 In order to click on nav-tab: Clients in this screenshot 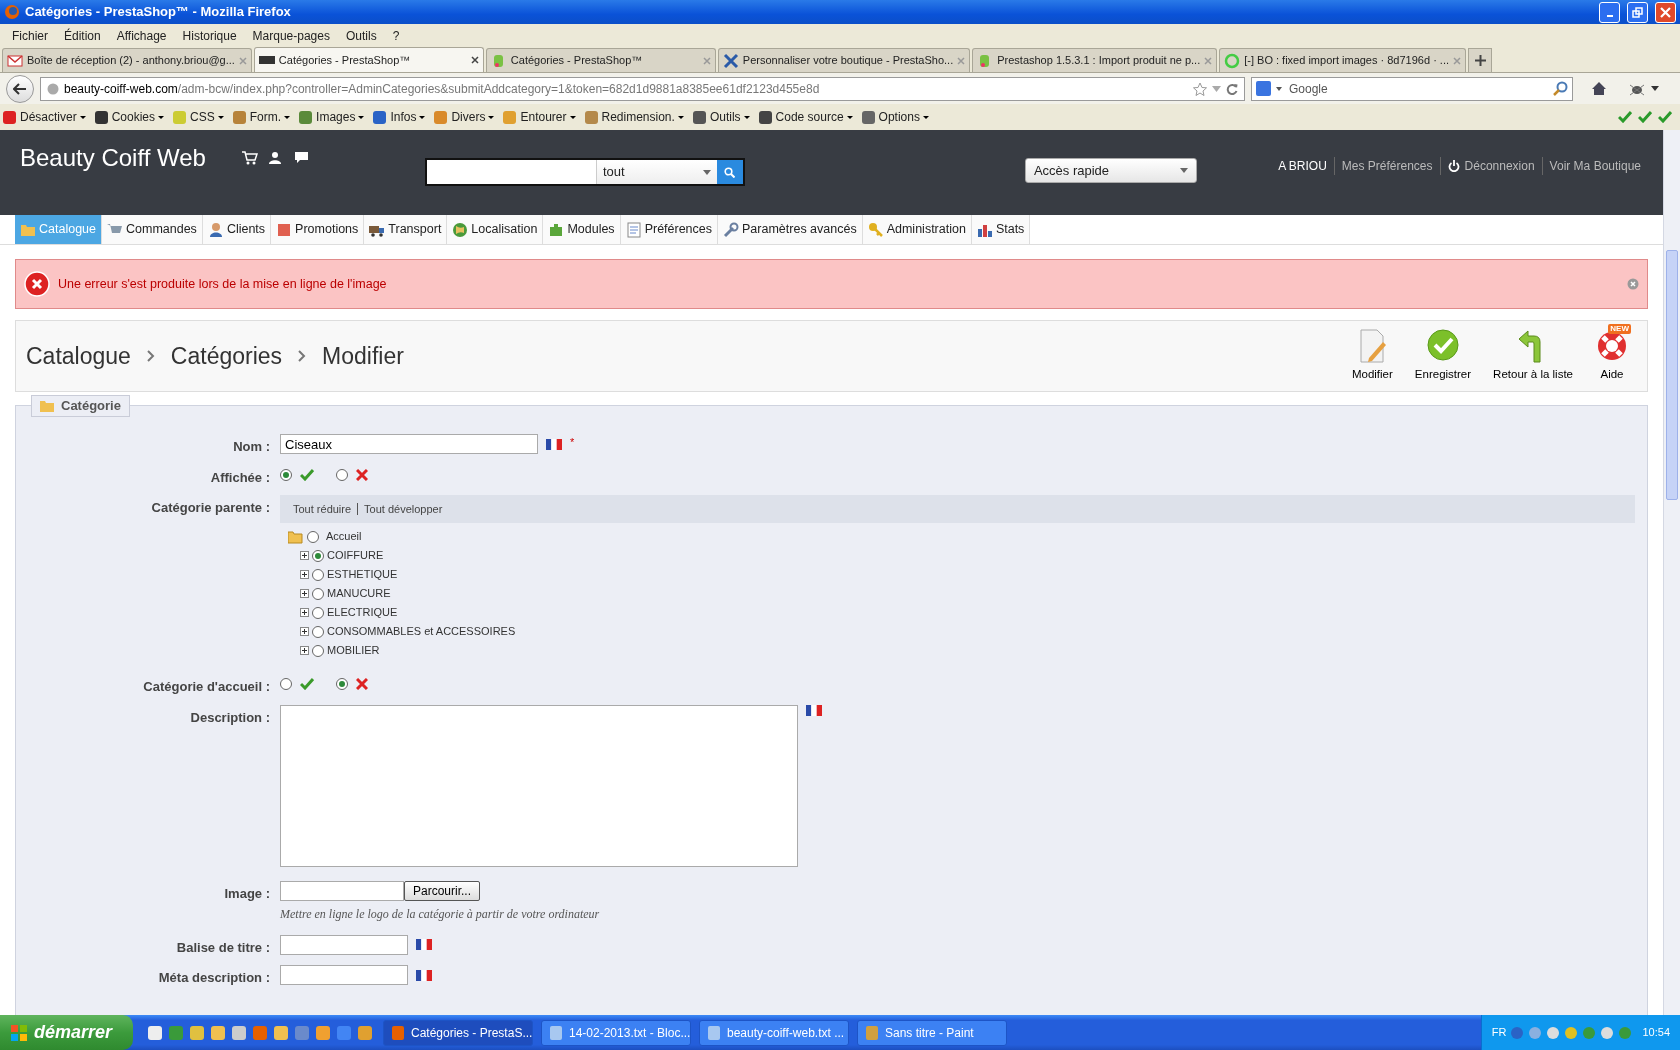, I will do `click(237, 229)`.